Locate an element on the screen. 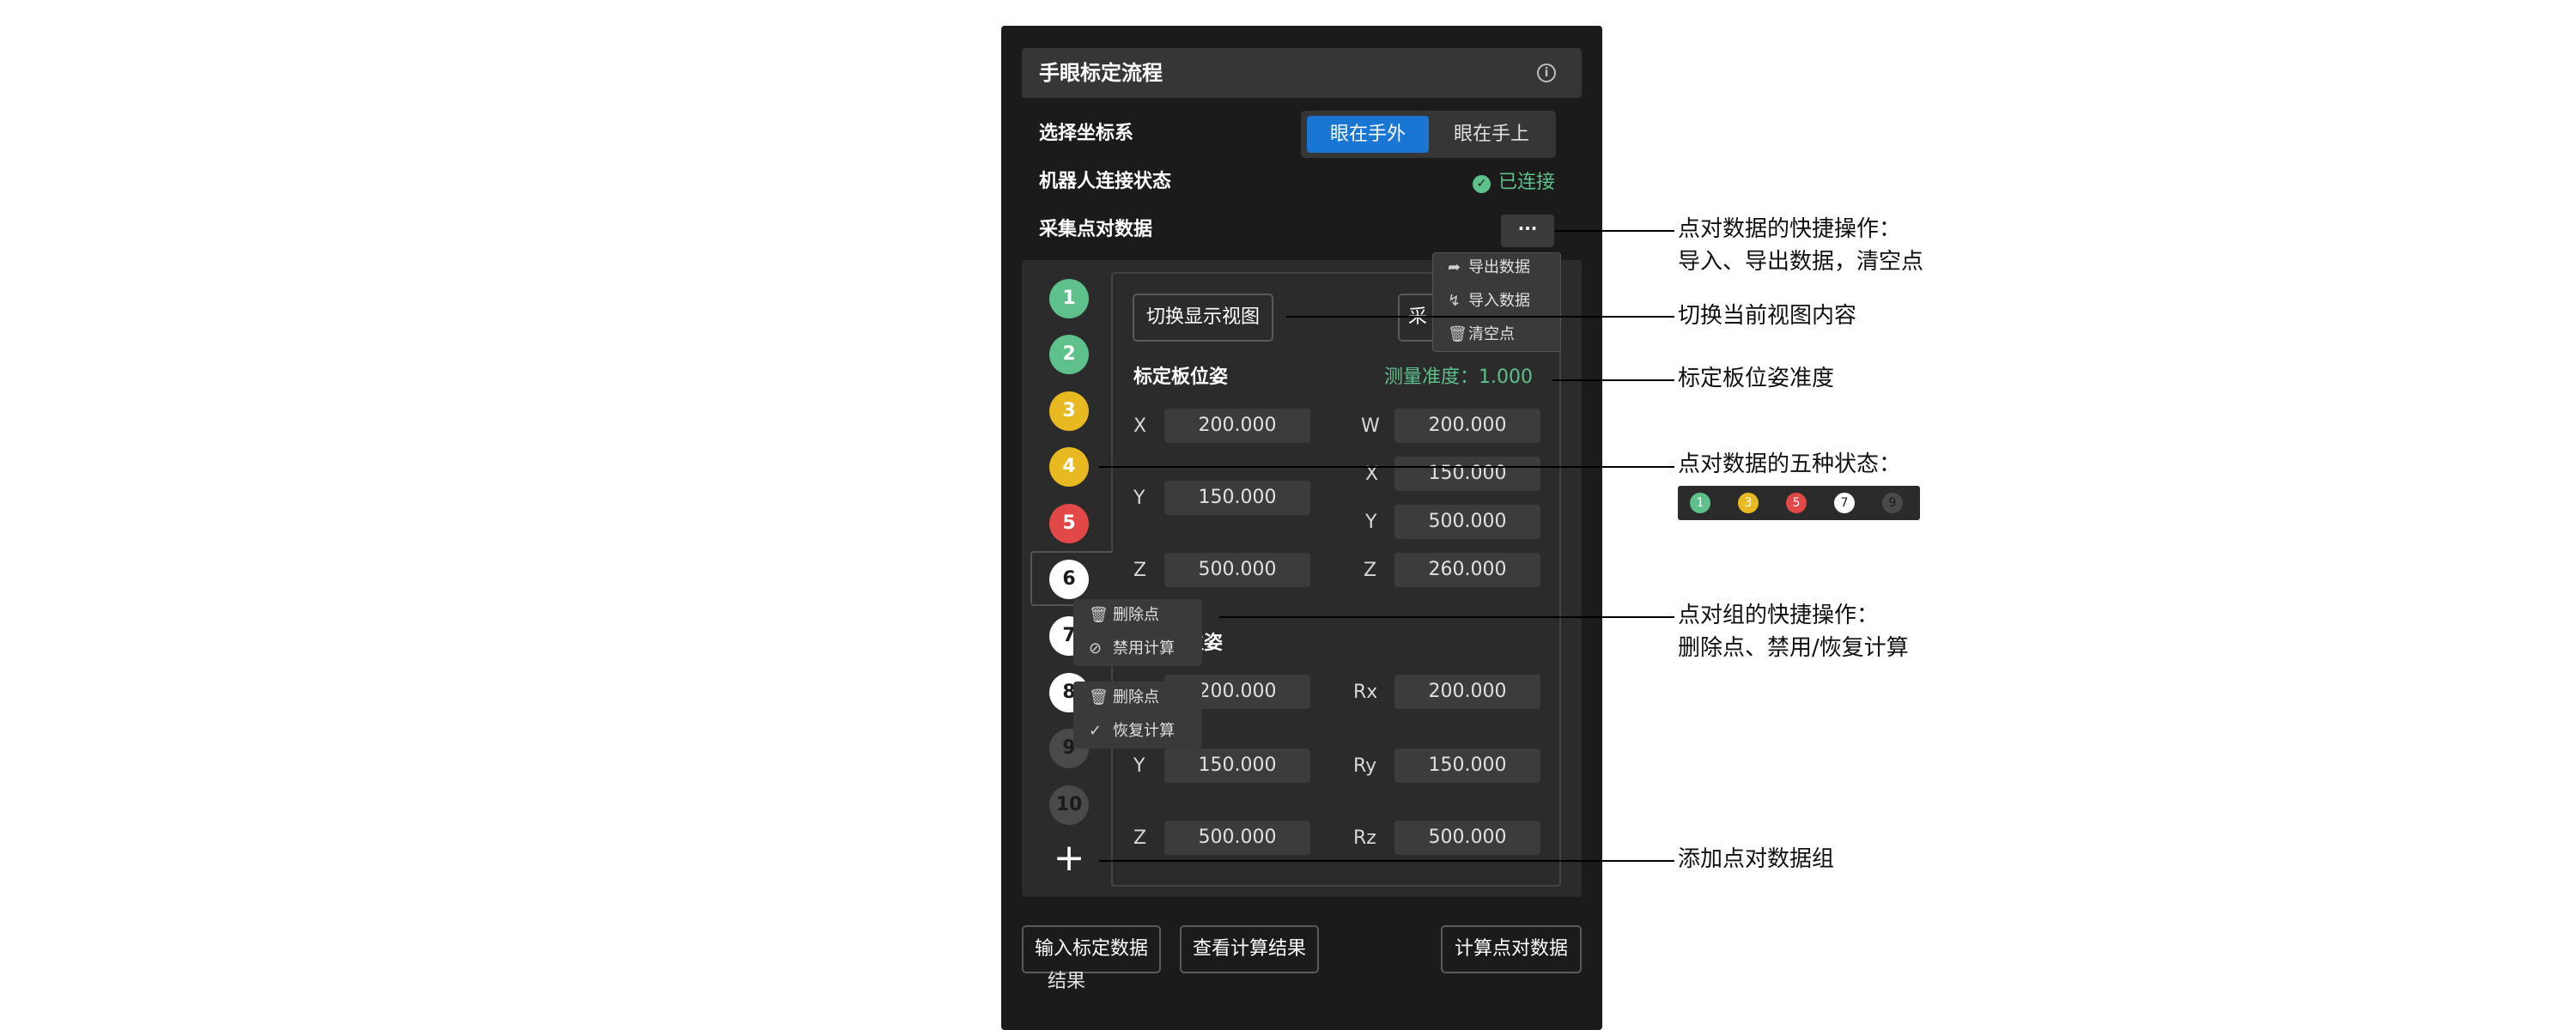 This screenshot has height=1030, width=2576. menu-item-clear: 🗑清空点 is located at coordinates (1481, 334).